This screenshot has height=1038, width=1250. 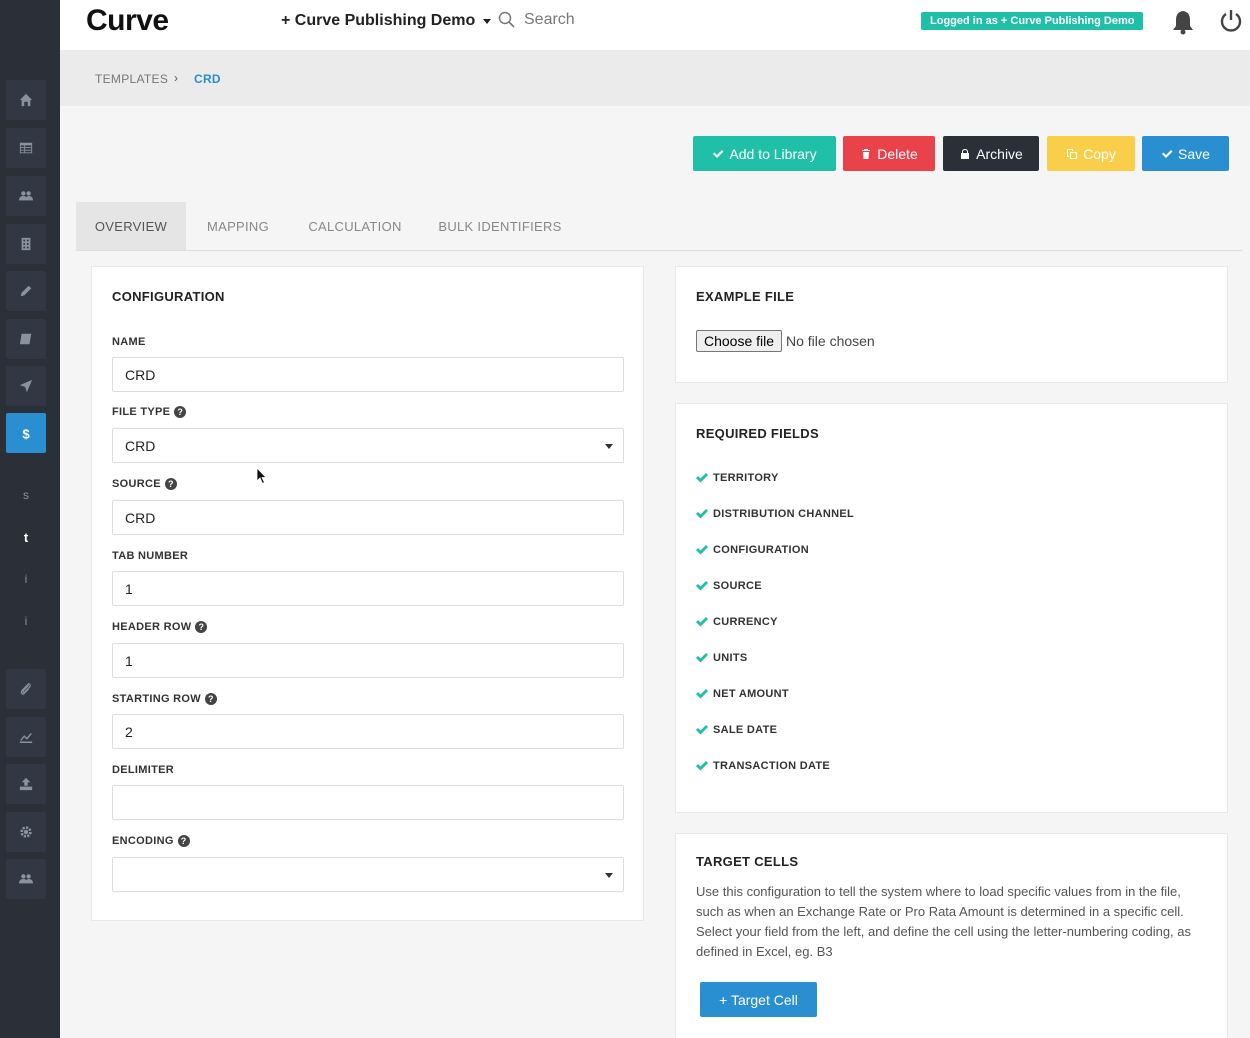 What do you see at coordinates (26, 148) in the screenshot?
I see `sidebar-item-table` at bounding box center [26, 148].